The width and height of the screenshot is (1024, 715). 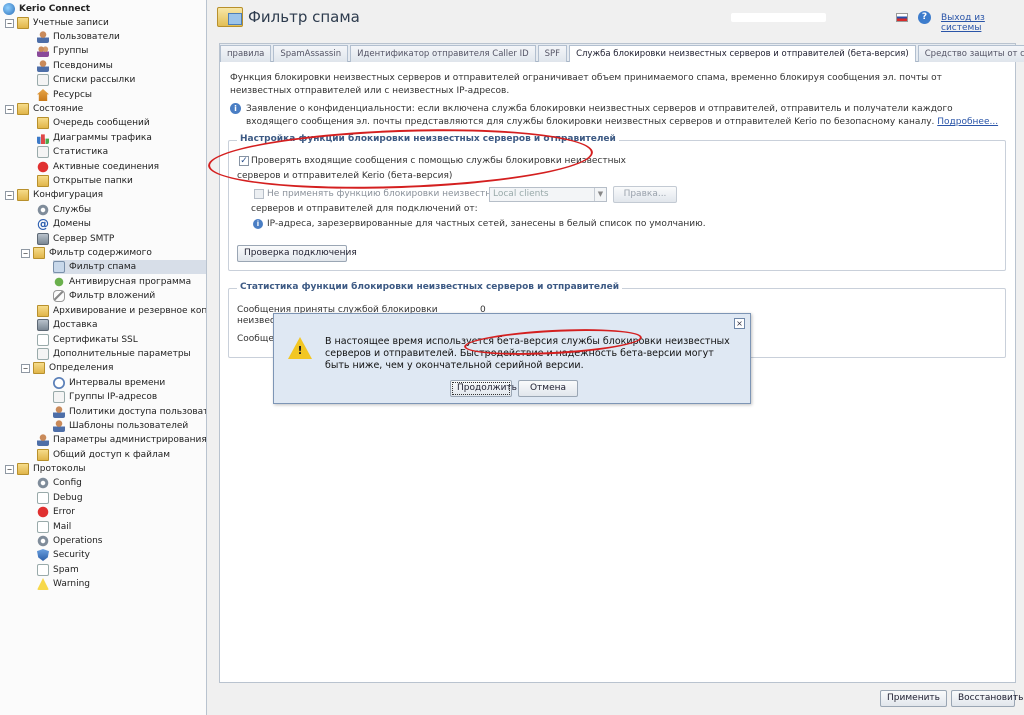 I want to click on tree-item-spam-filter: Фильтр спама, so click(x=129, y=267).